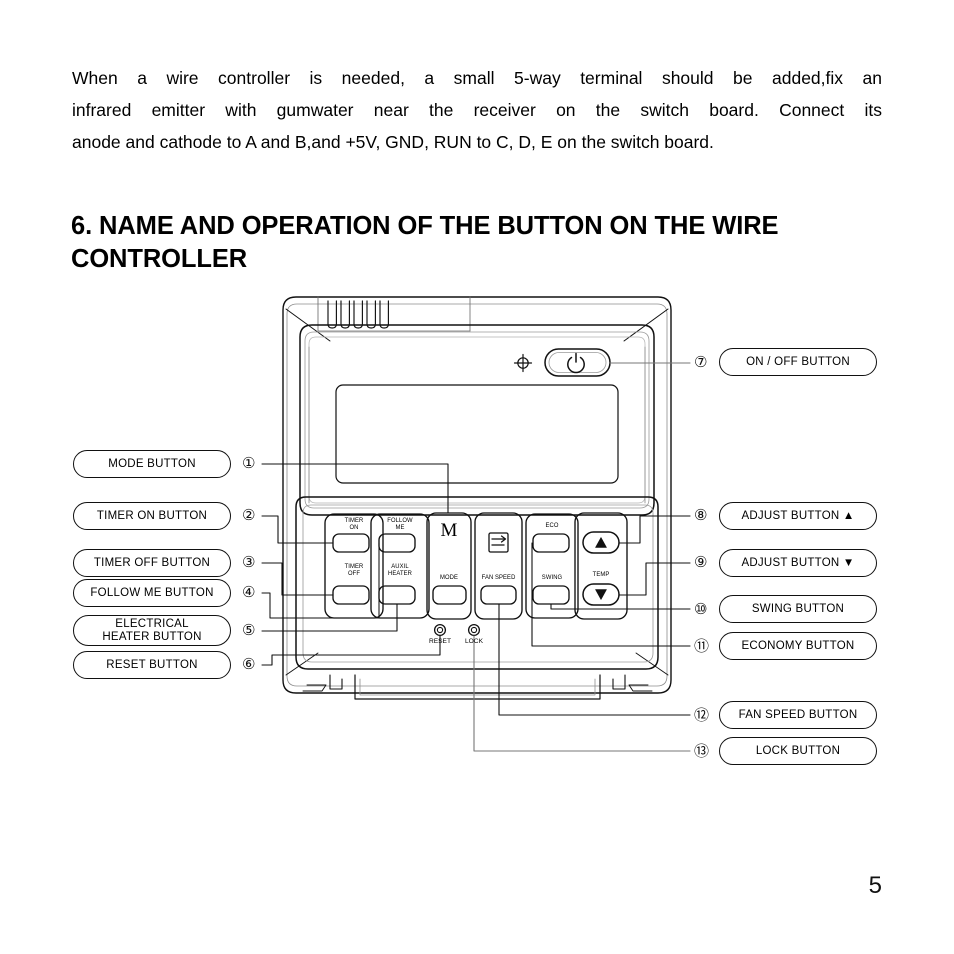 This screenshot has height=954, width=954. Describe the element at coordinates (400, 570) in the screenshot. I see `face-label-auxil-heater: AUXIL HEATER` at that location.